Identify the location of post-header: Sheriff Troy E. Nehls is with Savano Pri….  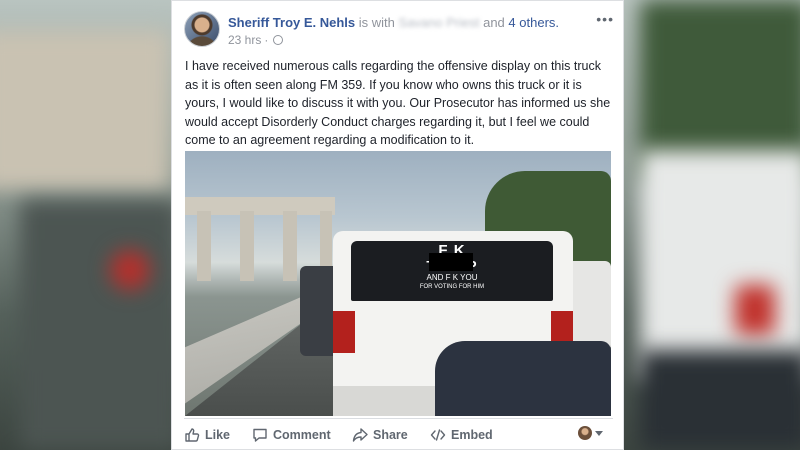
(399, 31).